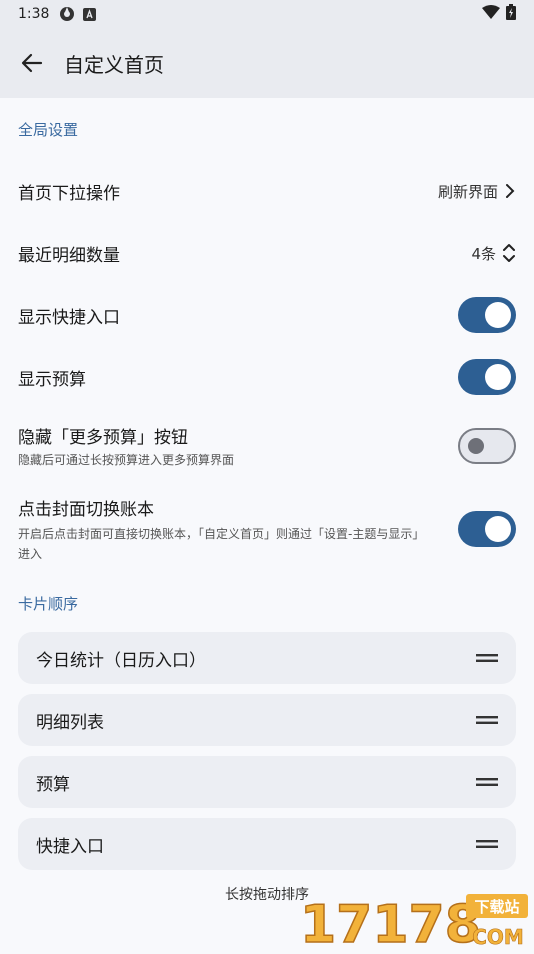 The image size is (534, 954). I want to click on app-notification-icon, so click(90, 14).